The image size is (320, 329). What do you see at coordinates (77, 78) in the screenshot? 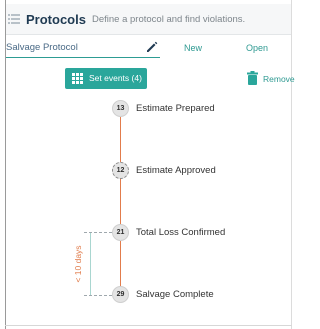
I see `grid-icon` at bounding box center [77, 78].